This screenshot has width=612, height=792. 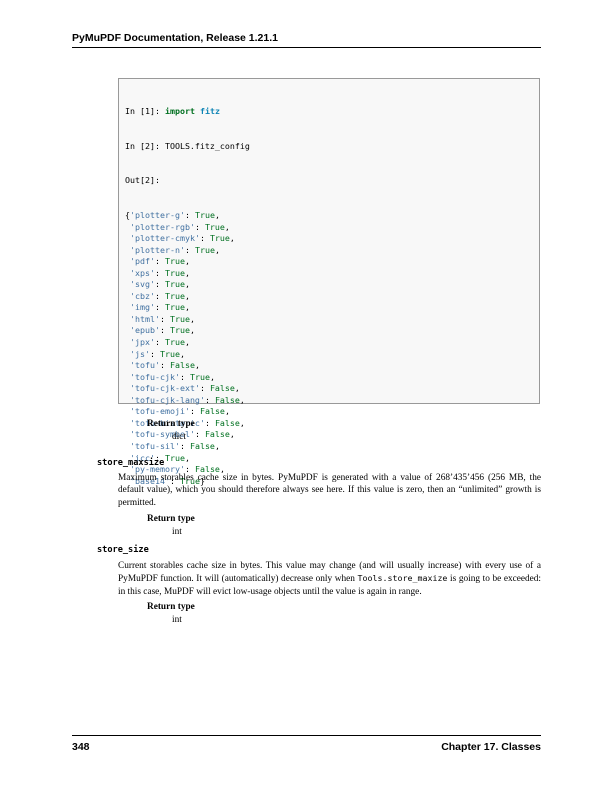 I want to click on return-type-value: dict, so click(x=179, y=437).